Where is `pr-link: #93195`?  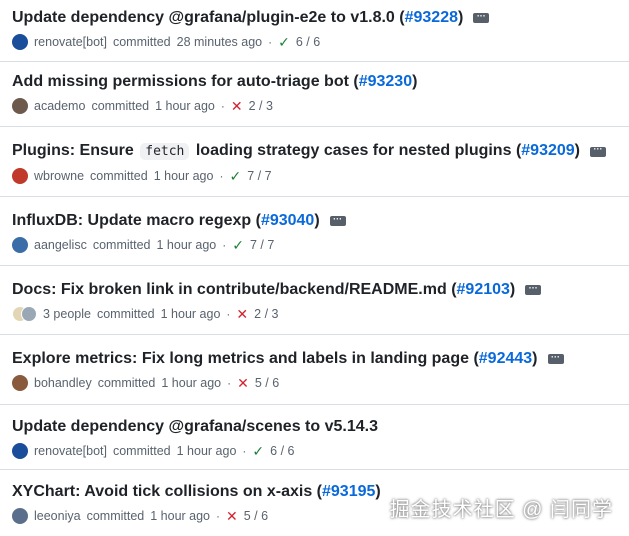 pr-link: #93195 is located at coordinates (348, 491).